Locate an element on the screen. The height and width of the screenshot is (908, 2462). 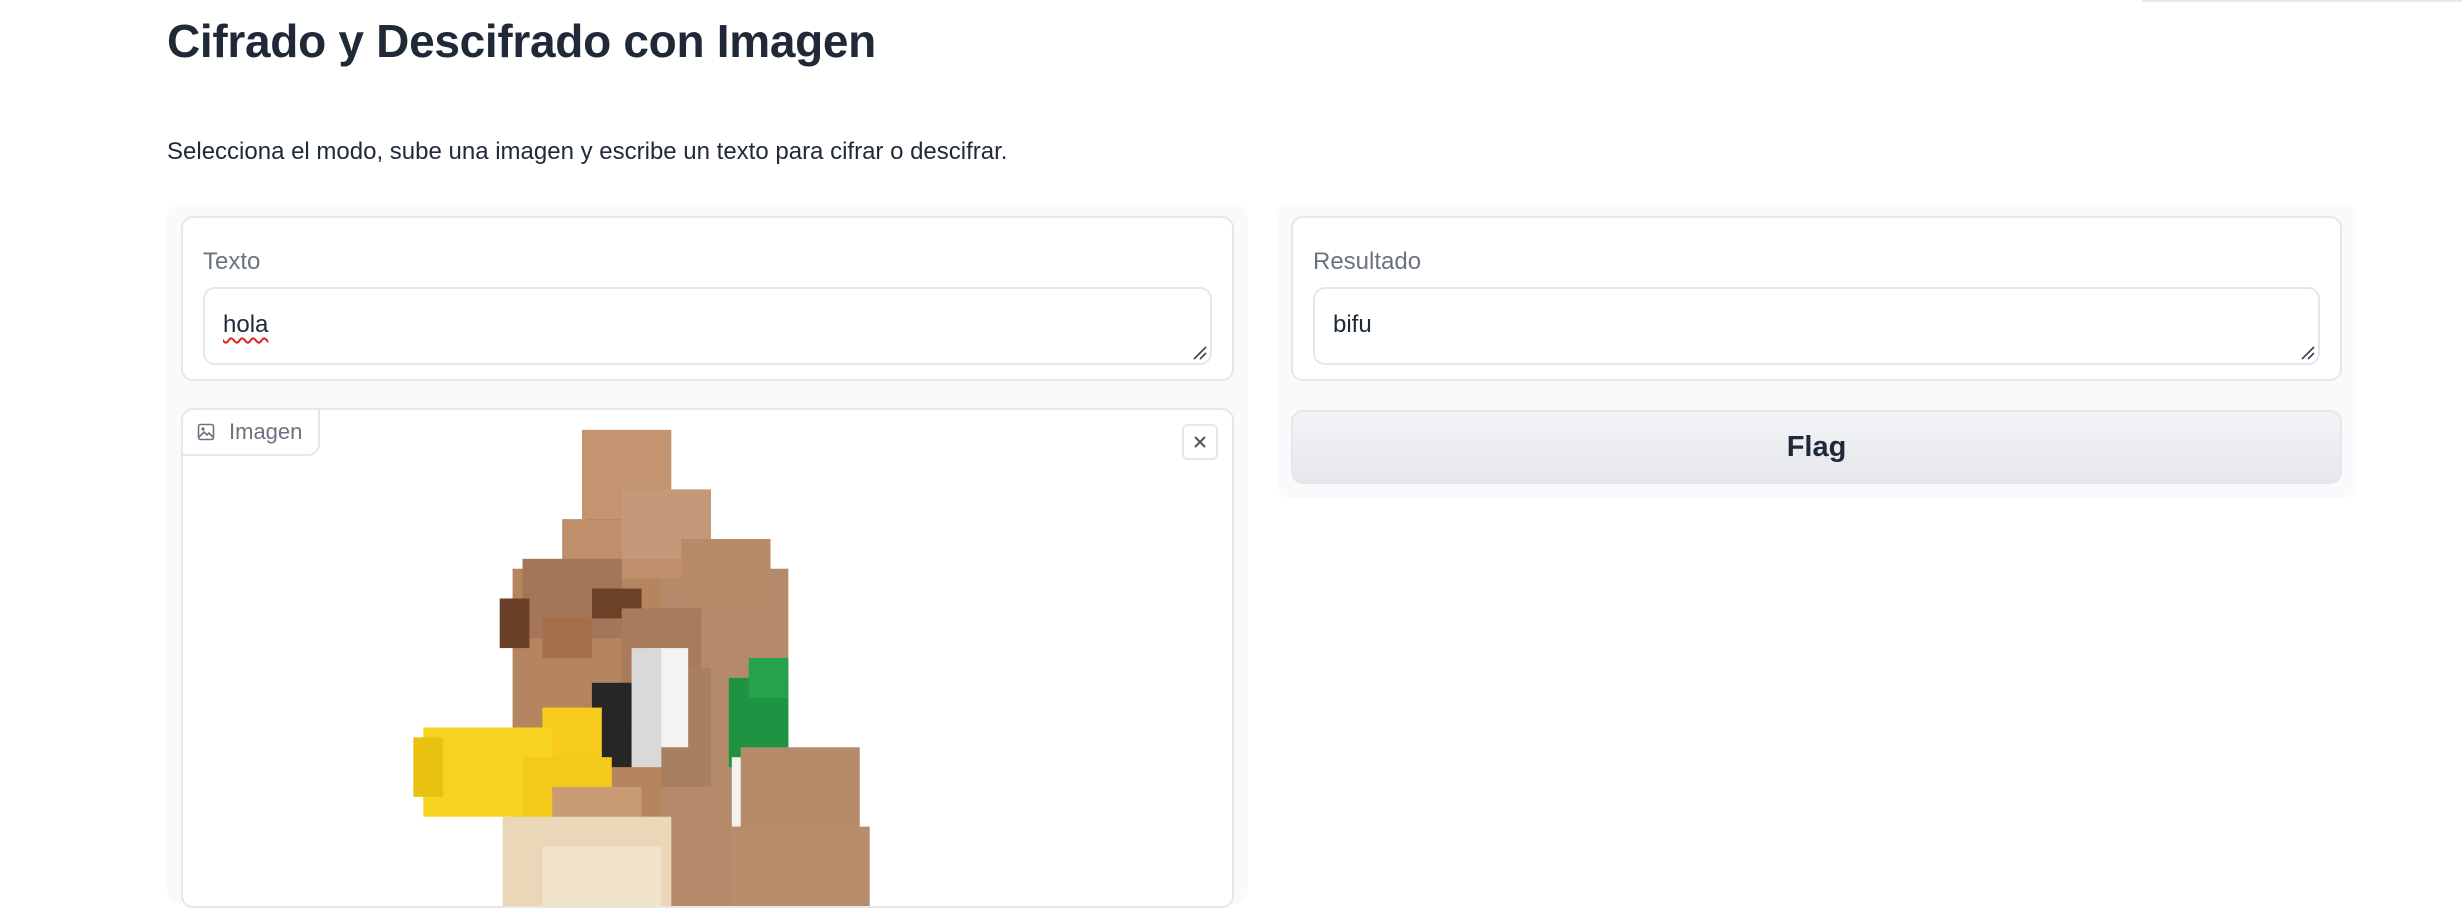
uploaded-image is located at coordinates (641, 667).